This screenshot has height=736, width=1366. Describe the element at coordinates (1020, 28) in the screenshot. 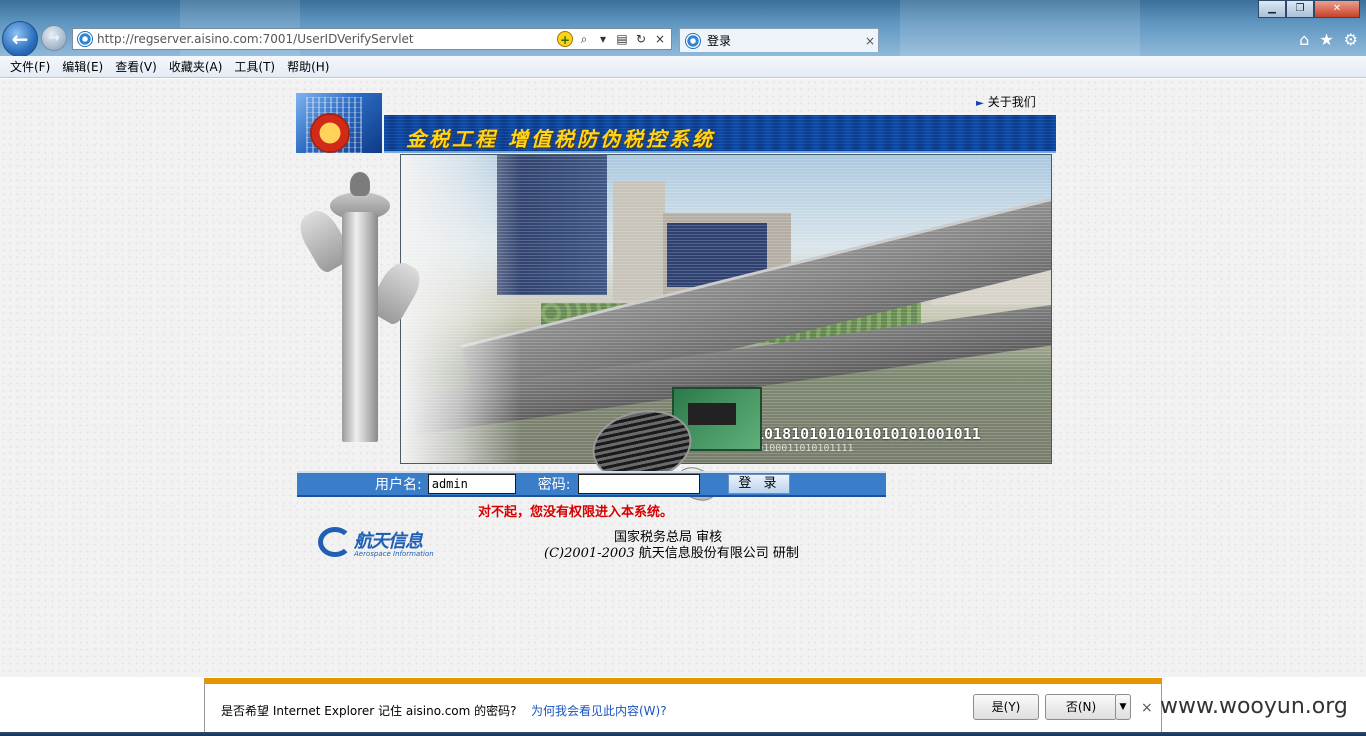

I see `background-blur` at that location.